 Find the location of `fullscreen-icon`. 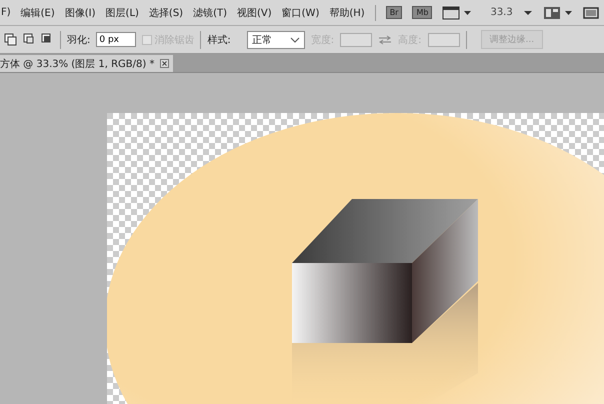

fullscreen-icon is located at coordinates (590, 13).